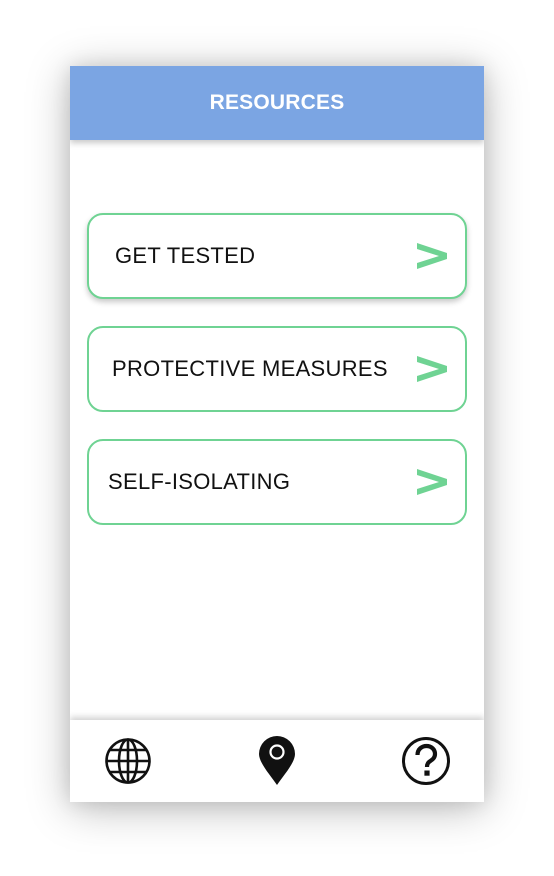  Describe the element at coordinates (128, 761) in the screenshot. I see `globe-icon` at that location.